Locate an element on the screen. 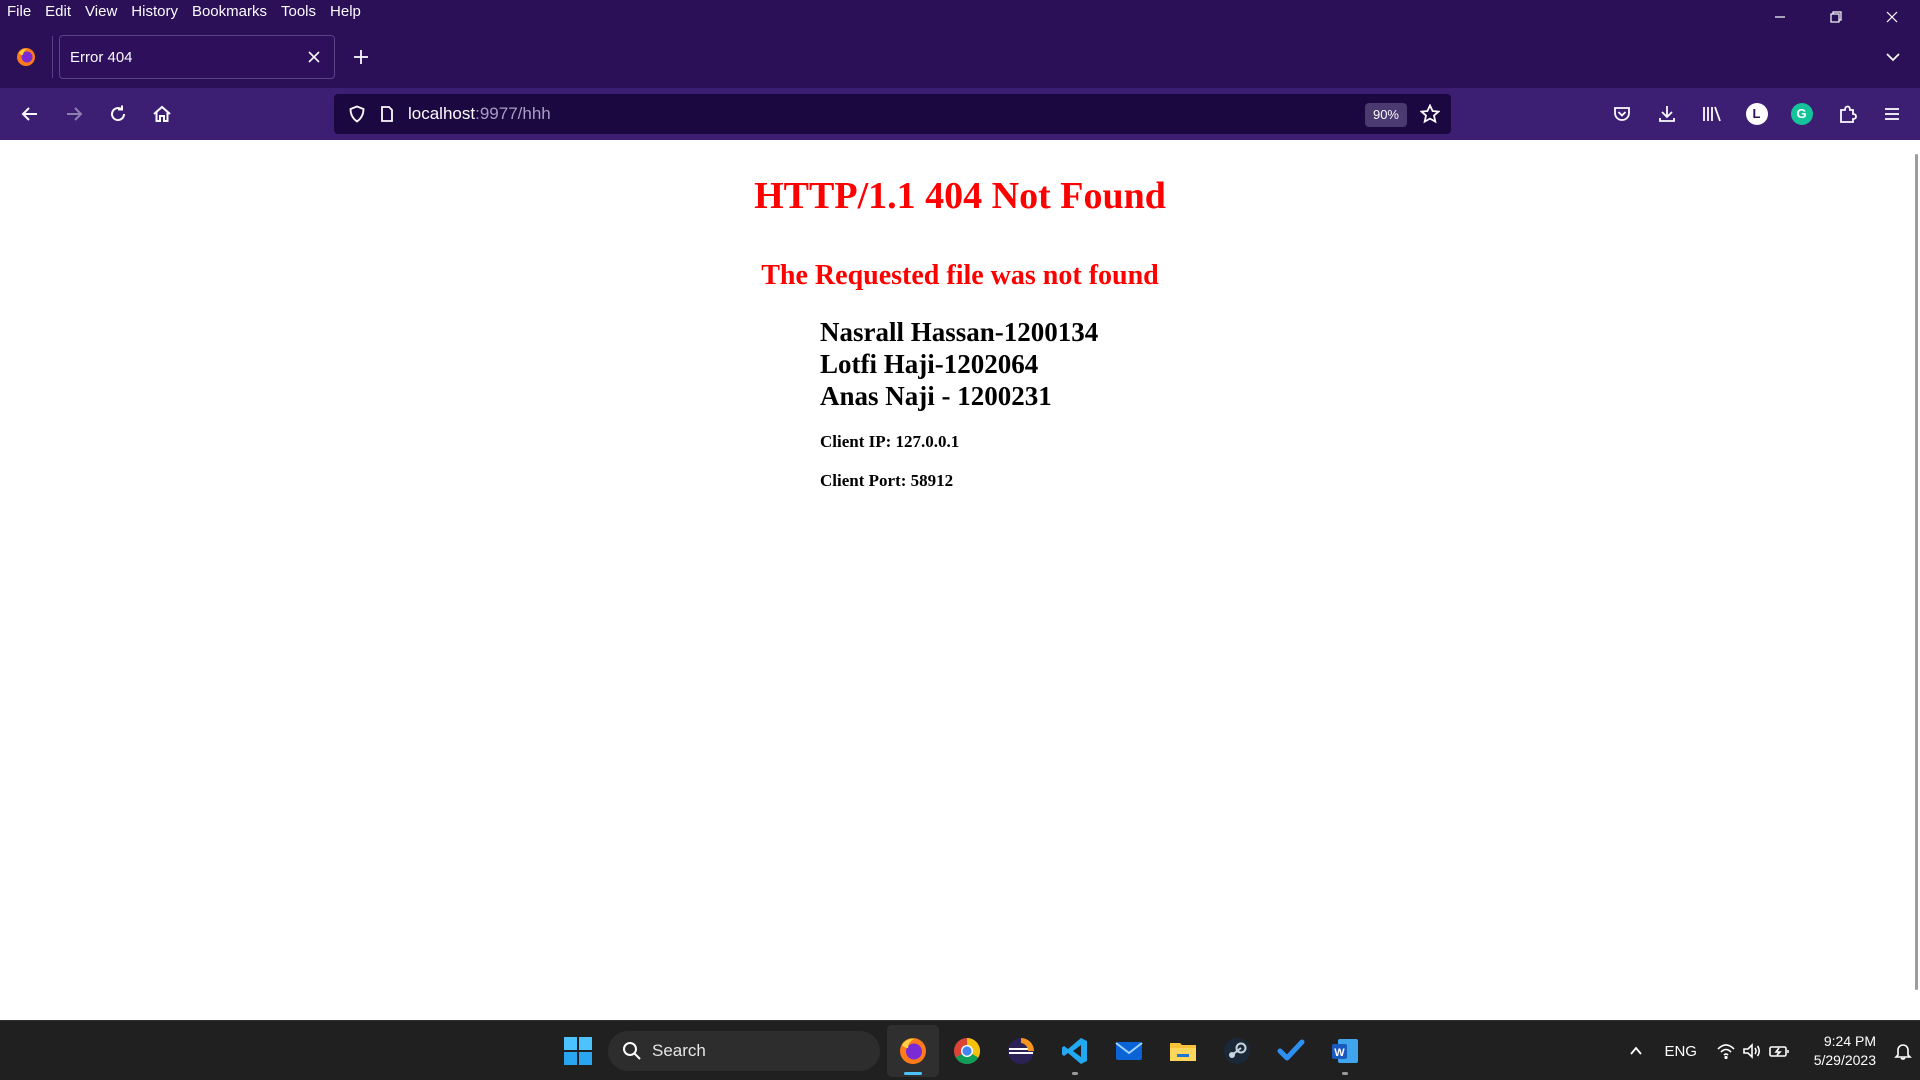  taskbar-app-file-explorer is located at coordinates (1183, 1051).